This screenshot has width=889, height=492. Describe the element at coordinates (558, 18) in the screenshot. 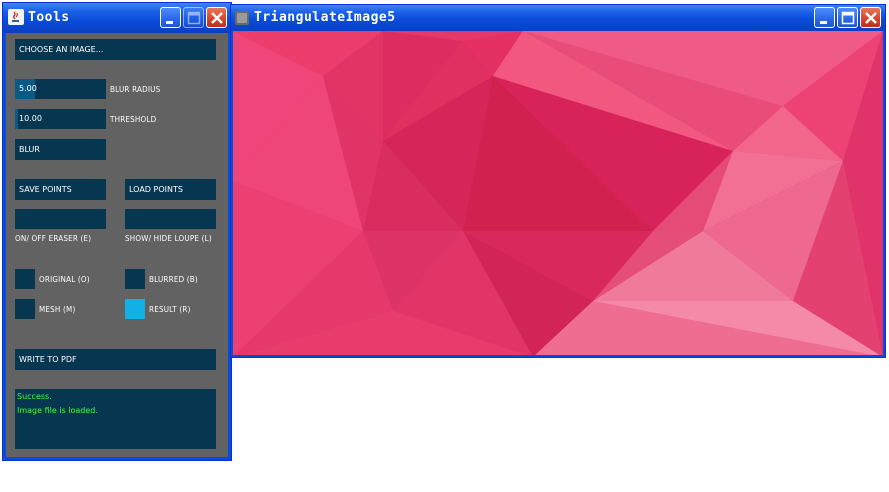

I see `image-titlebar: TriangulateImage5` at that location.